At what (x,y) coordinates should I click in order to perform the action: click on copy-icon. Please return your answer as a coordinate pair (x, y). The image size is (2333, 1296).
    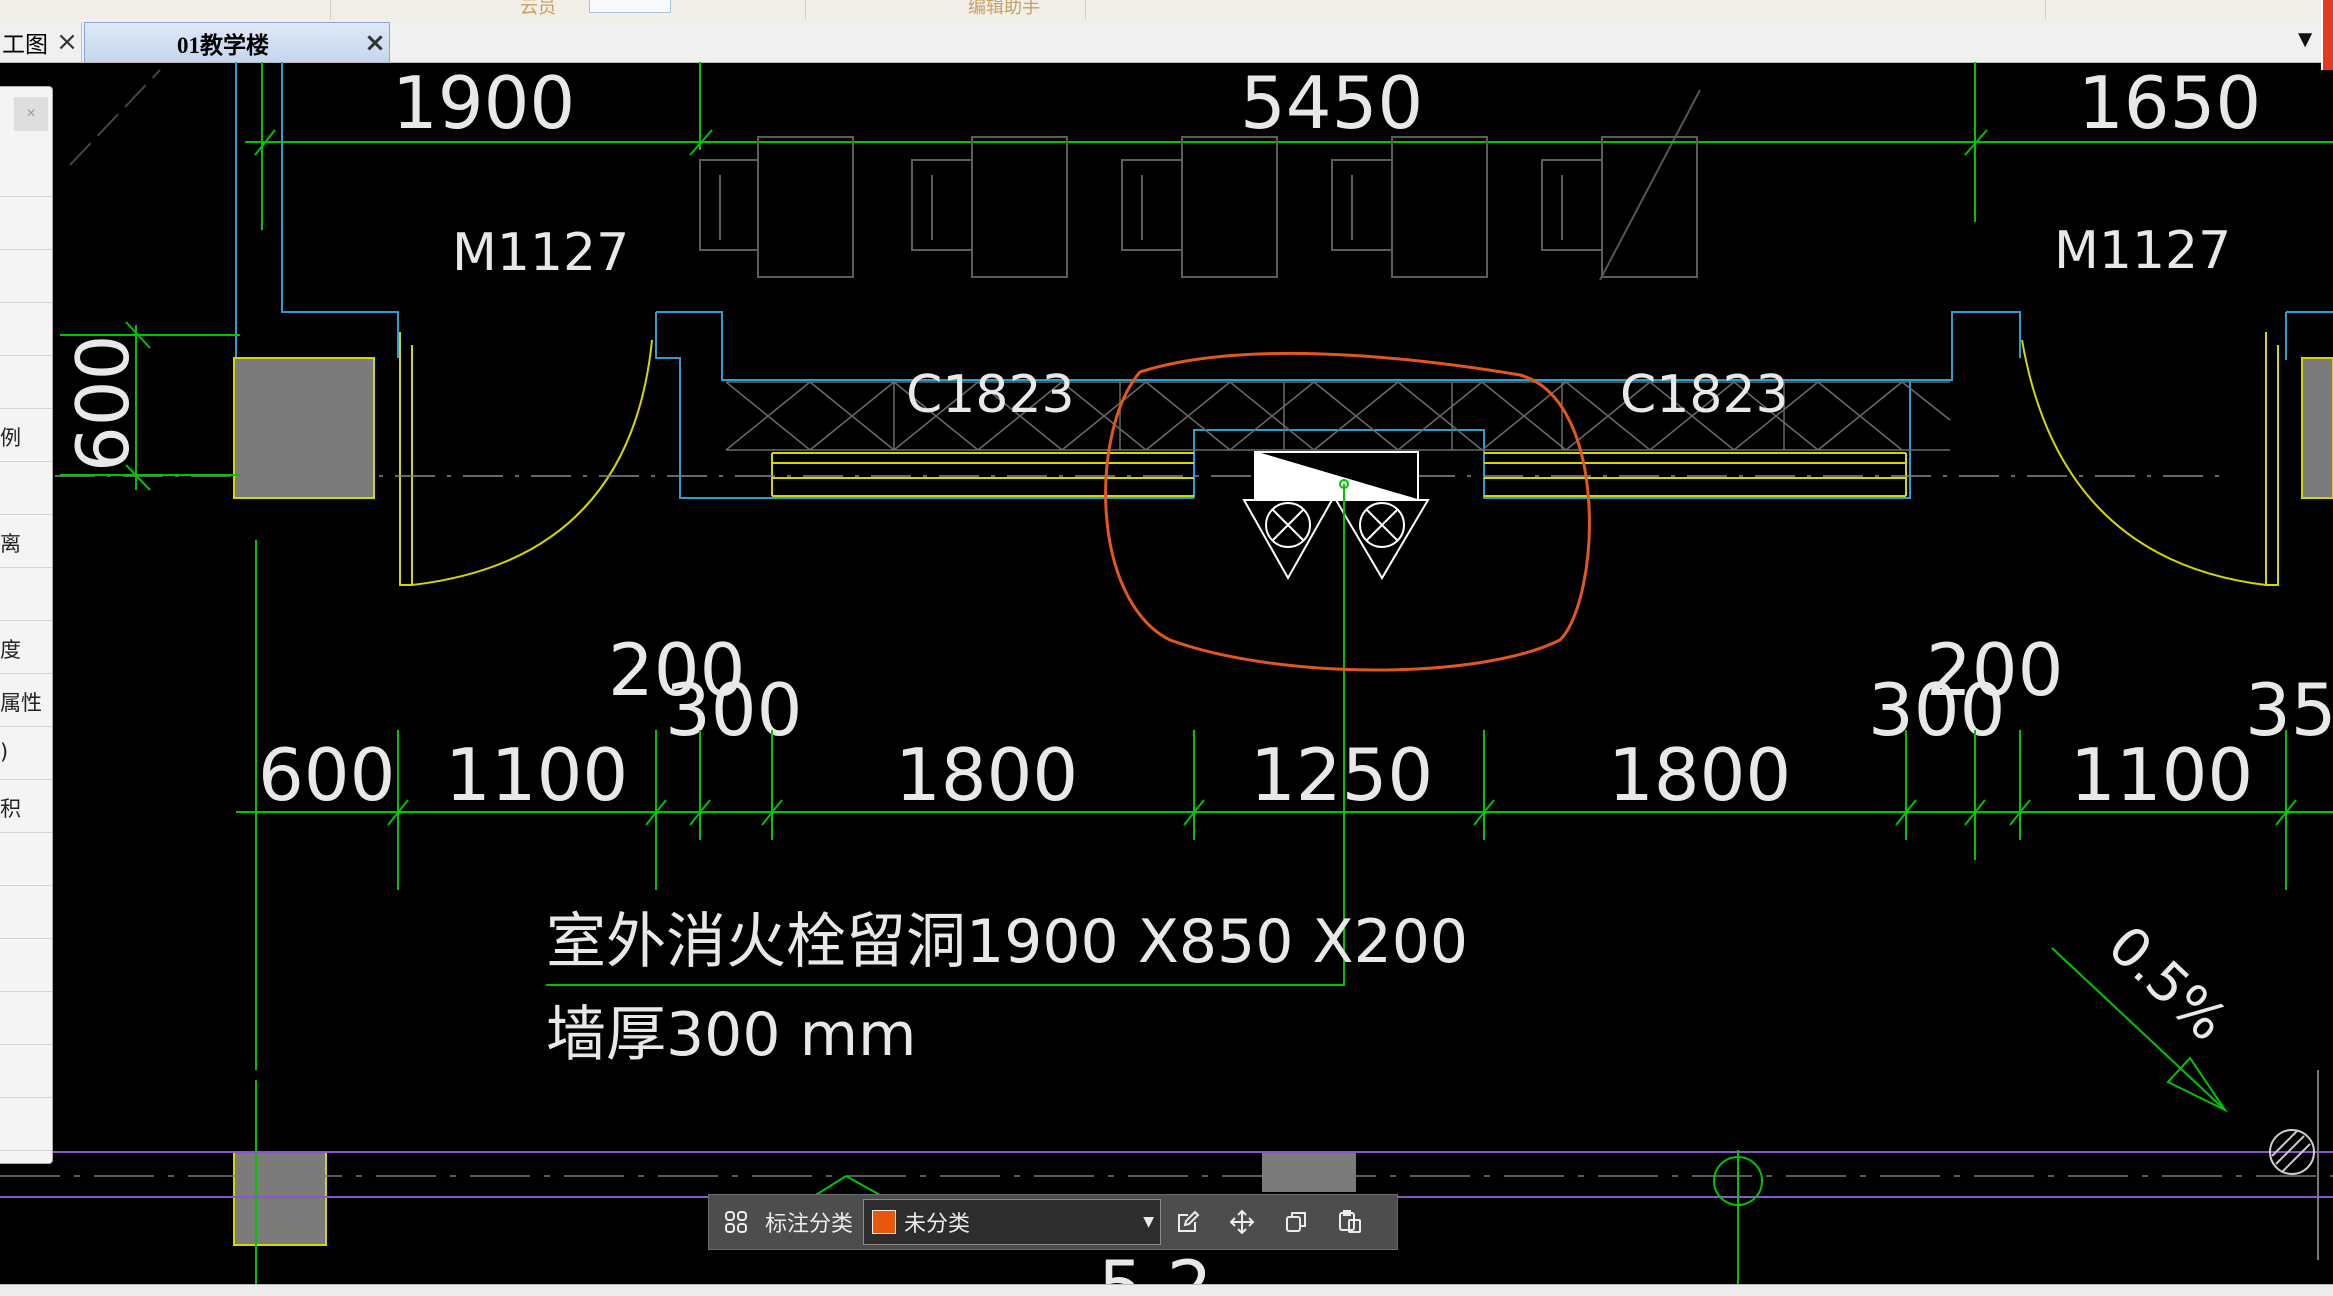
    Looking at the image, I should click on (1296, 1222).